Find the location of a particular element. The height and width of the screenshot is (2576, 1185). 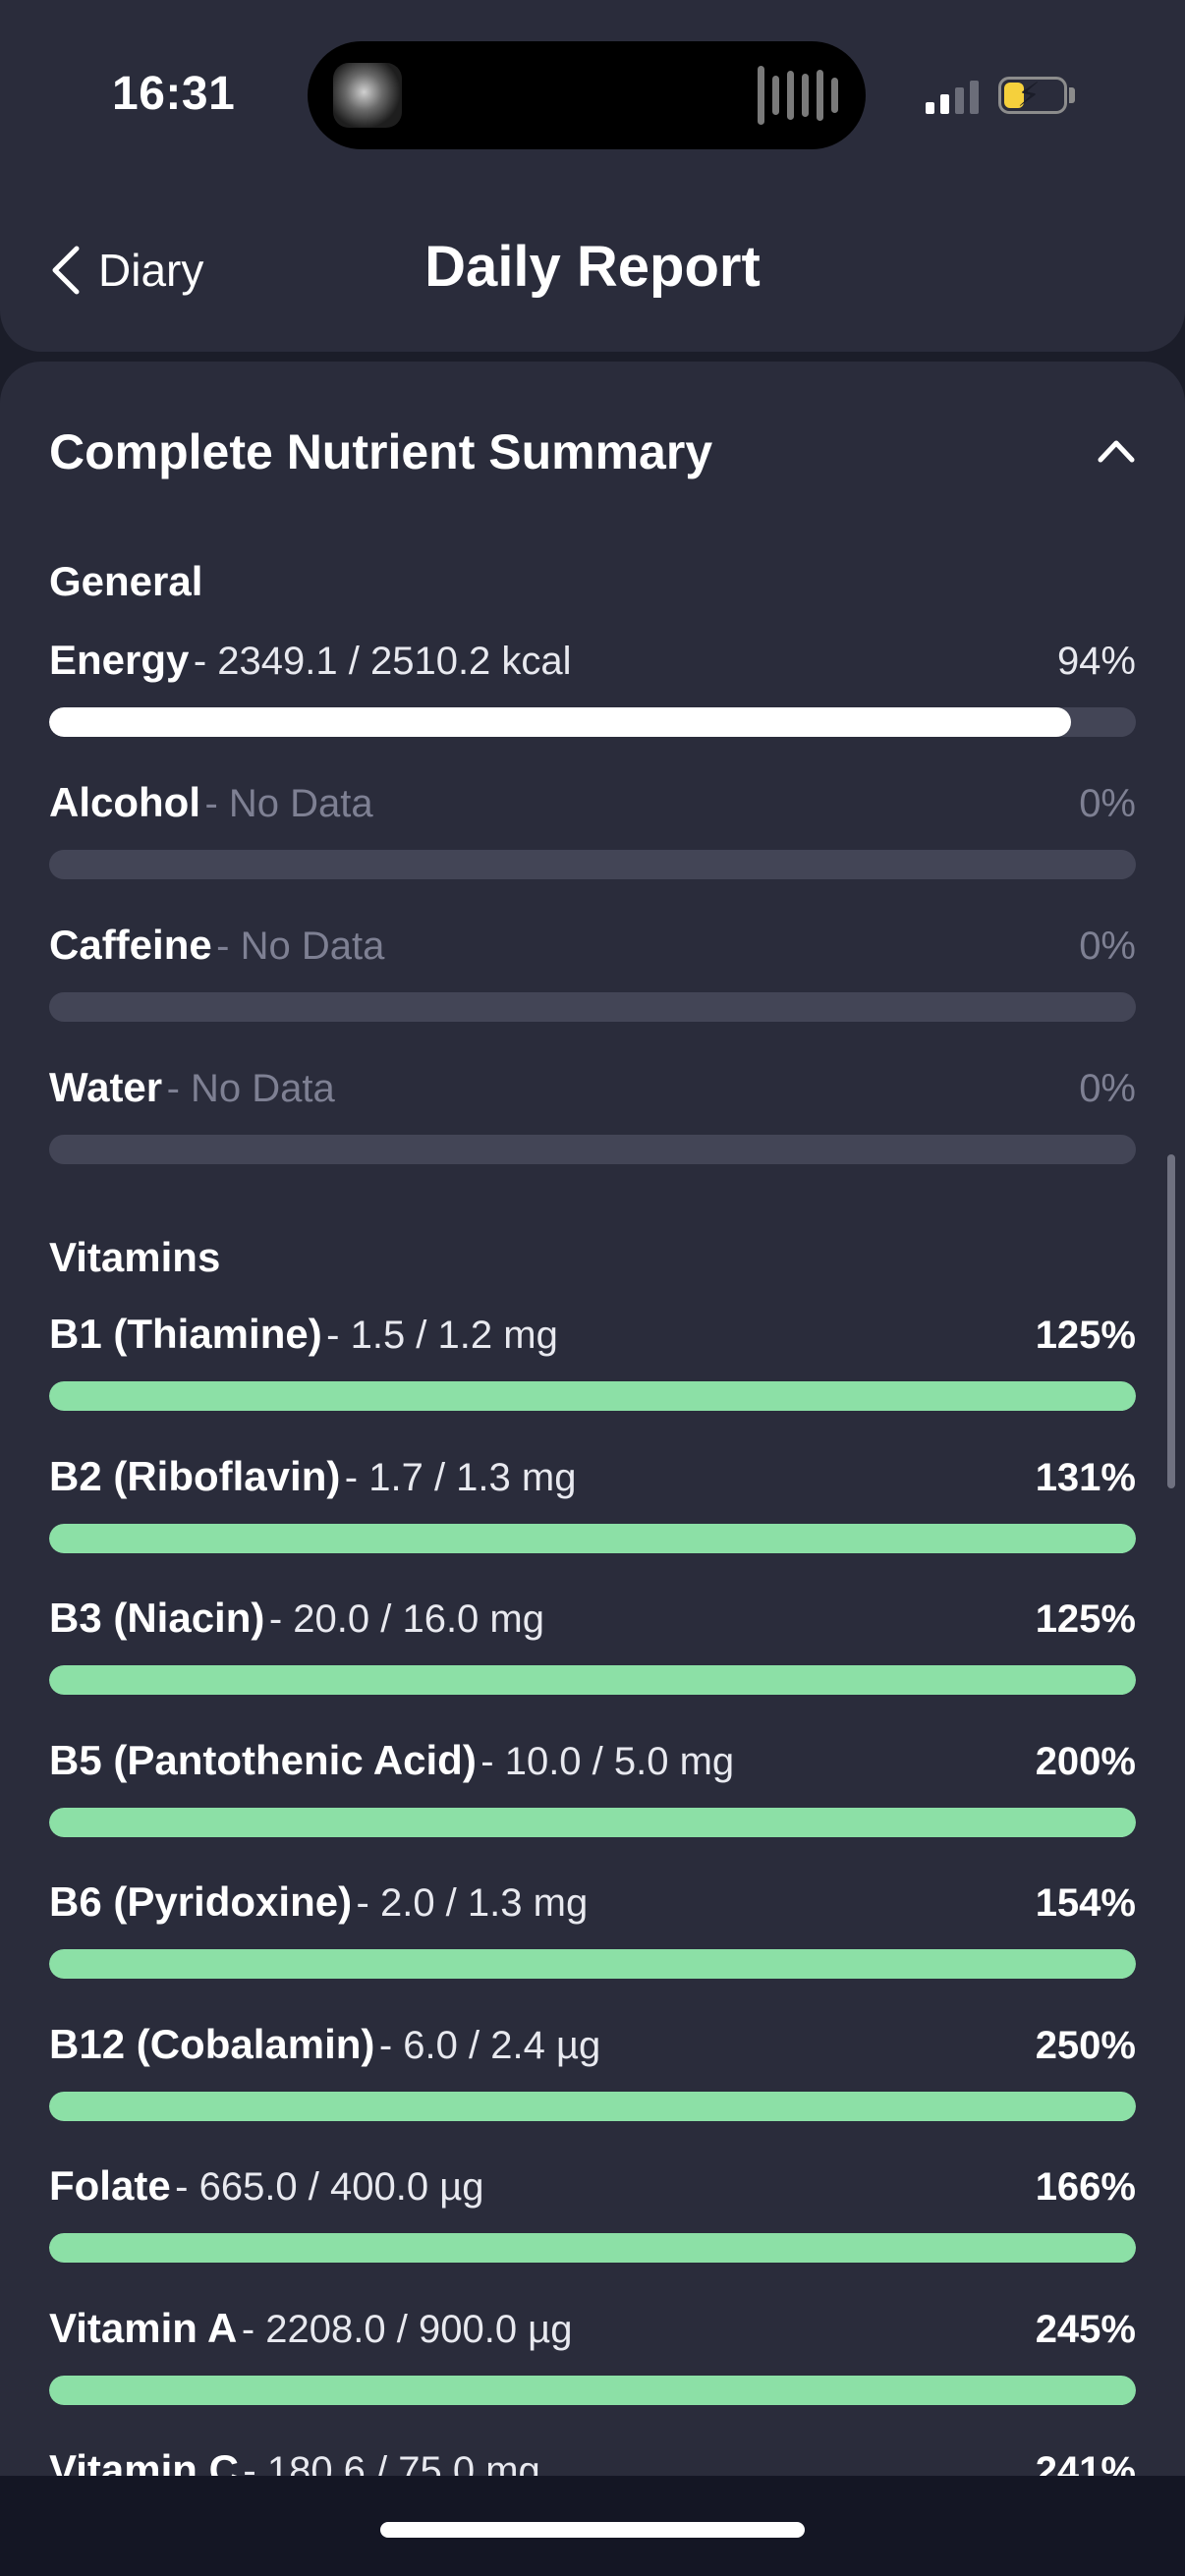

nutrient-row: Energy - 2349.1 / 2510.2 kcal 94% is located at coordinates (592, 691).